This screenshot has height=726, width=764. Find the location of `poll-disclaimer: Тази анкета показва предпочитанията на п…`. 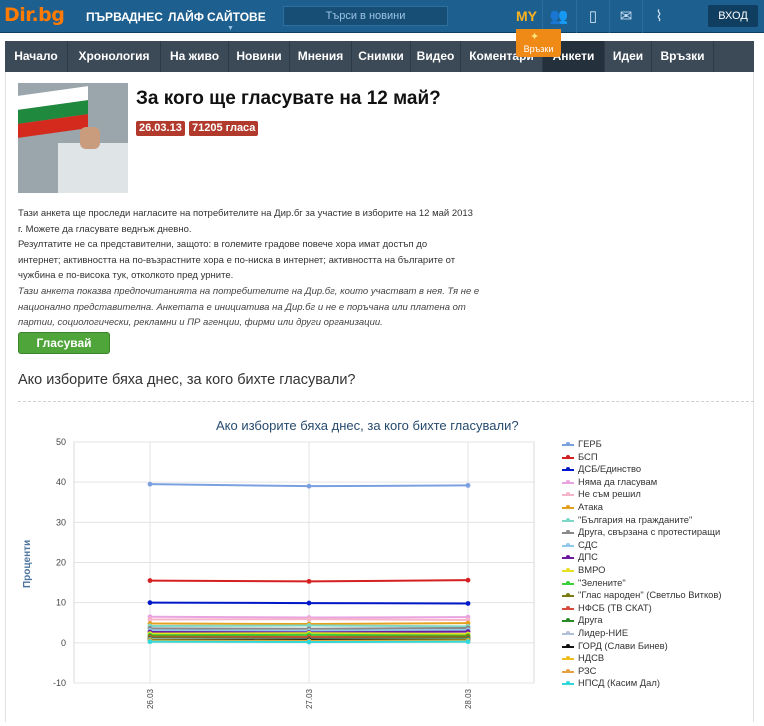

poll-disclaimer: Тази анкета показва предпочитанията на п… is located at coordinates (253, 307).